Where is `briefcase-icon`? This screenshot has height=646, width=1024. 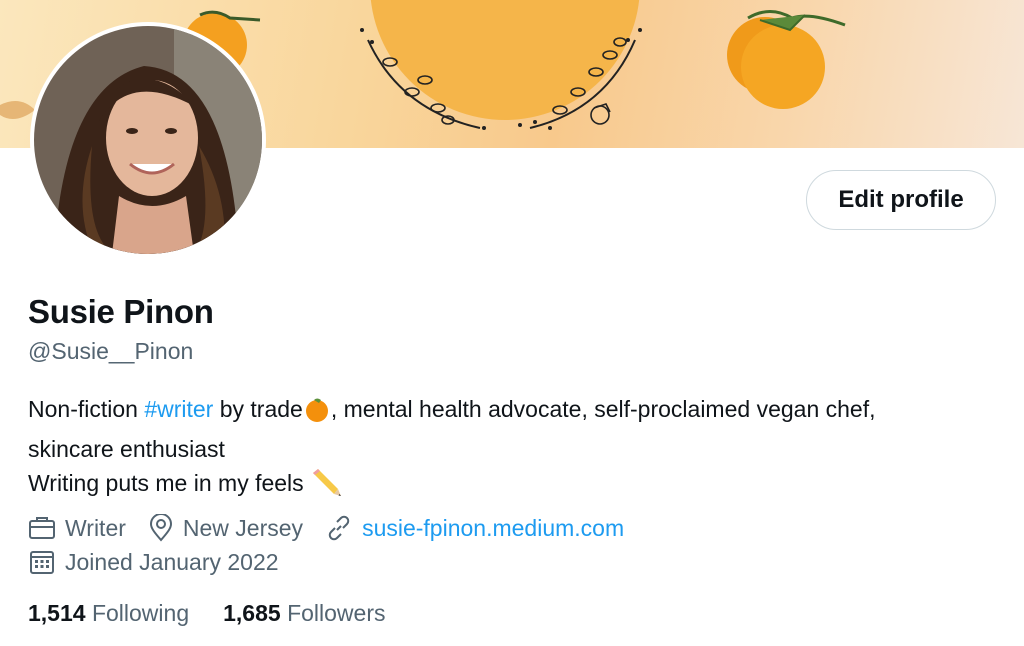
briefcase-icon is located at coordinates (42, 528).